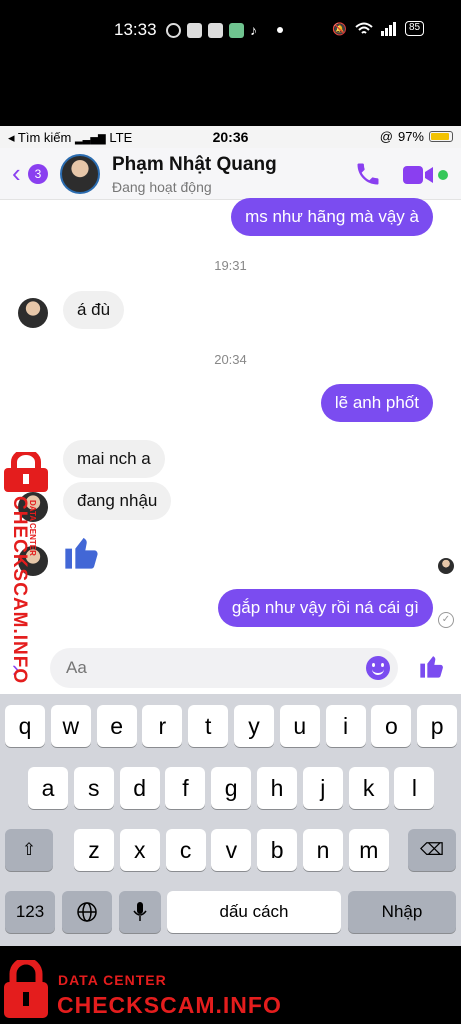 This screenshot has width=461, height=1024. What do you see at coordinates (230, 985) in the screenshot?
I see `watermark-footer: DATA CENTER CHECKSCAM.INFO` at bounding box center [230, 985].